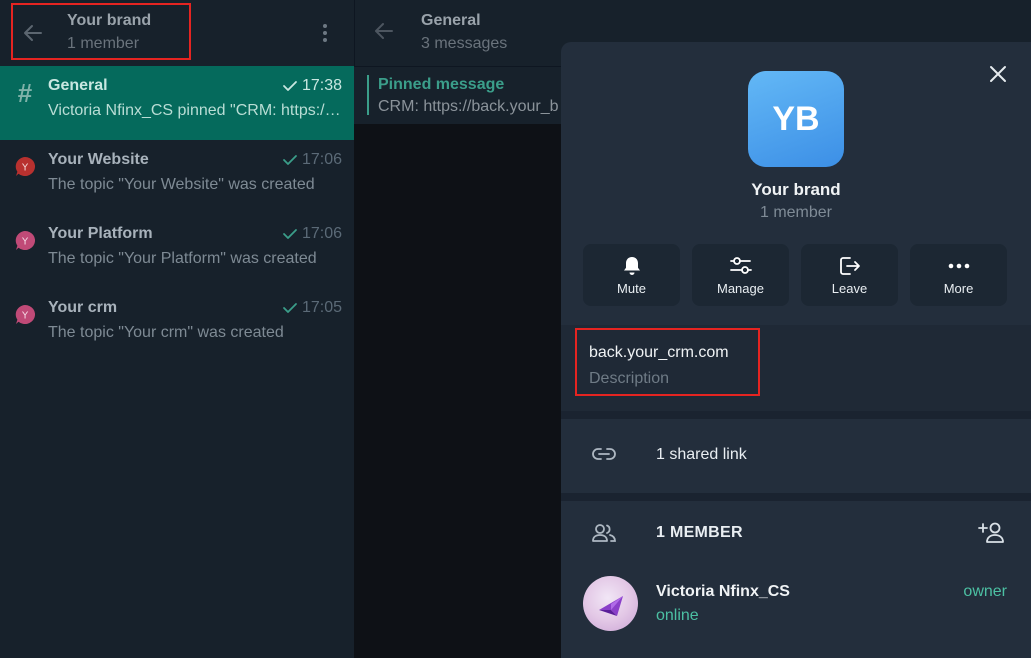  I want to click on description-label: Description, so click(629, 378).